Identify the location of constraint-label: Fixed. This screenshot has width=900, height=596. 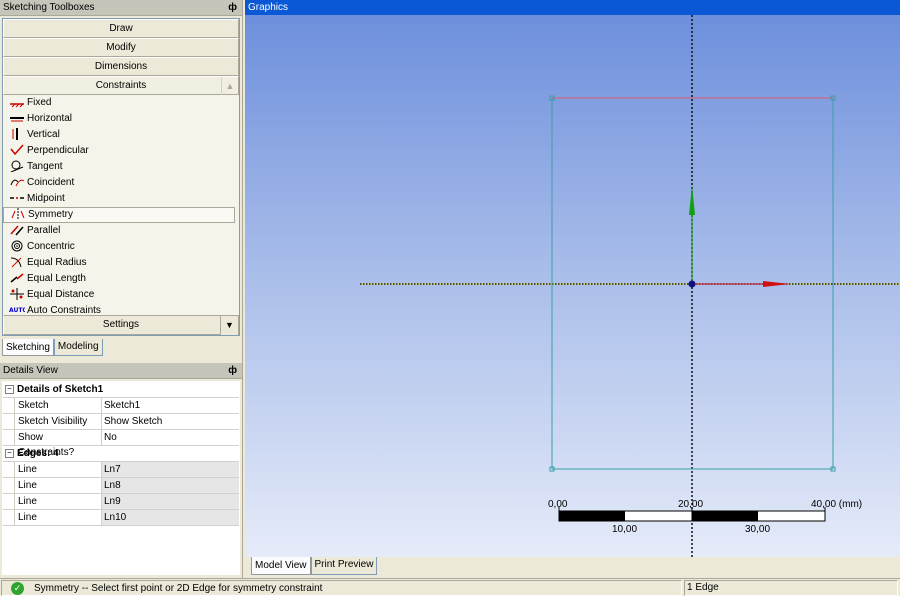
(39, 102).